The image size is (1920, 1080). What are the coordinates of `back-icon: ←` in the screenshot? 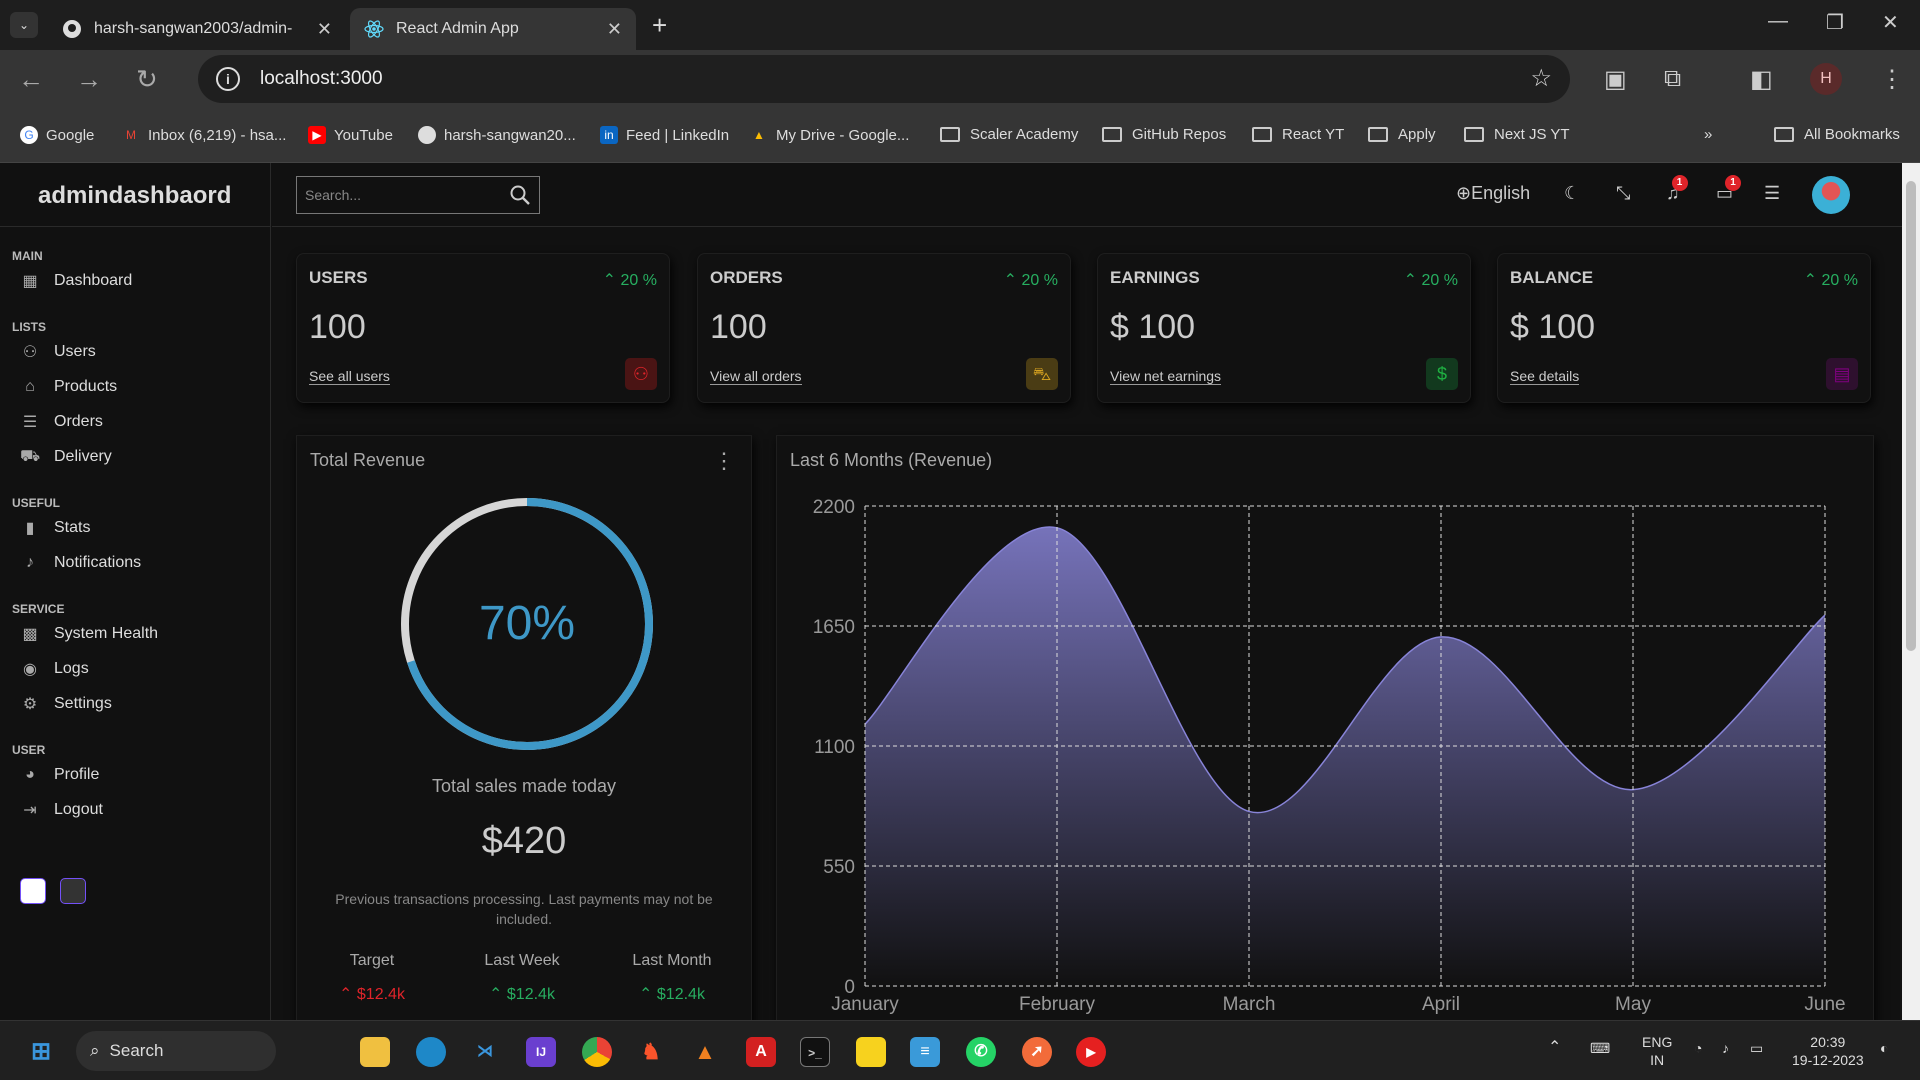 It's located at (31, 79).